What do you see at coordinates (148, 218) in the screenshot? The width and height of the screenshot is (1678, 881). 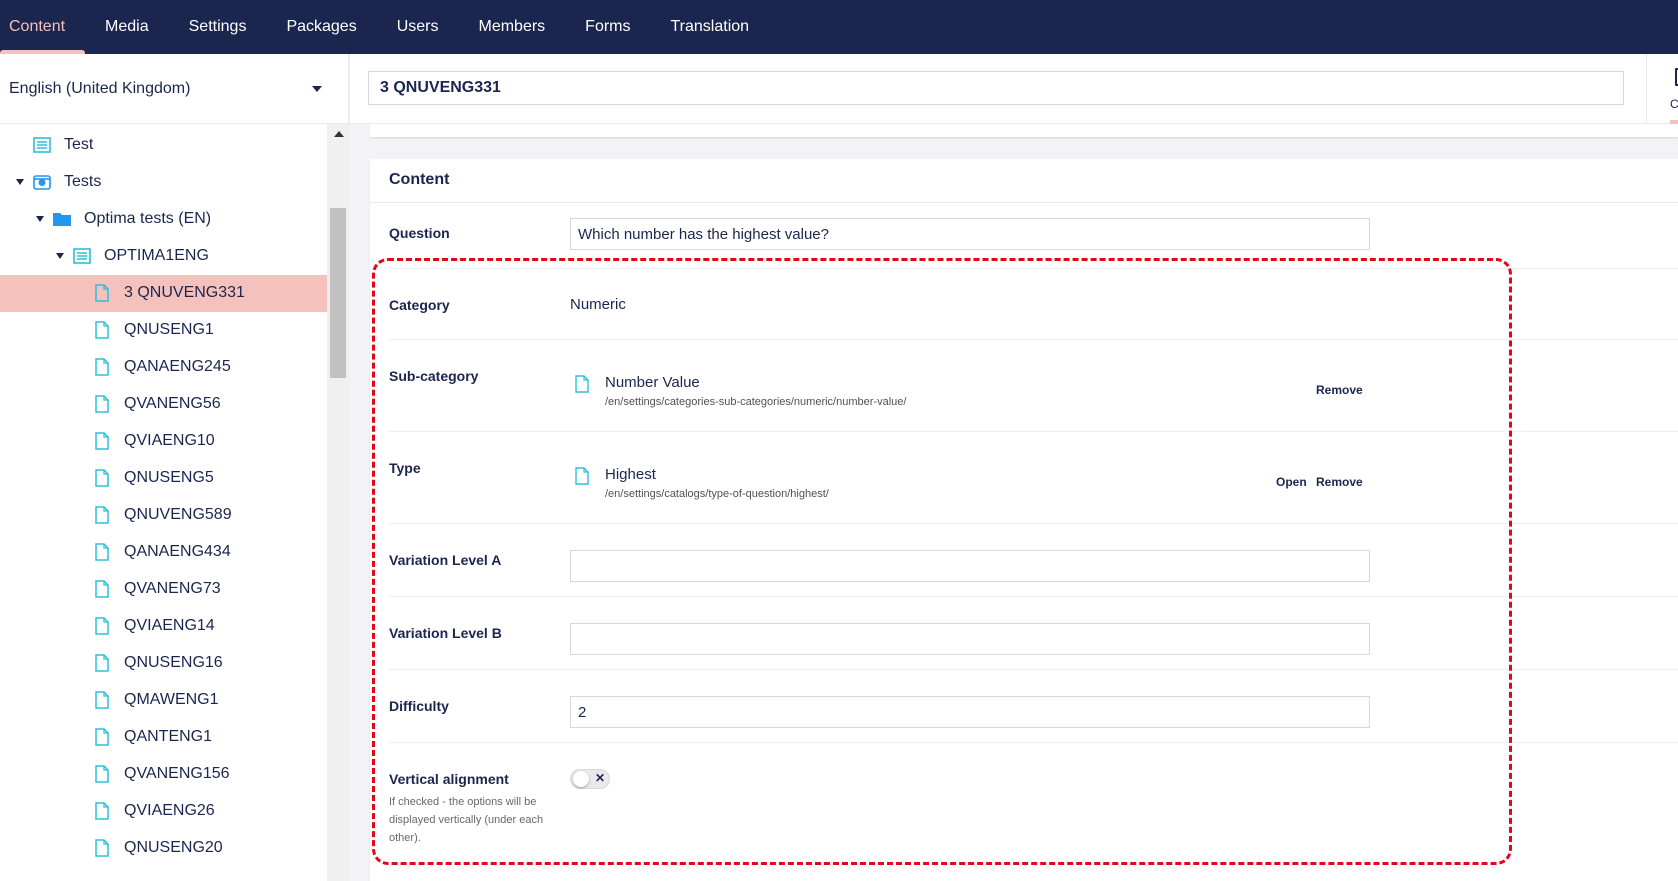 I see `tree-item-label: Optima tests (EN)` at bounding box center [148, 218].